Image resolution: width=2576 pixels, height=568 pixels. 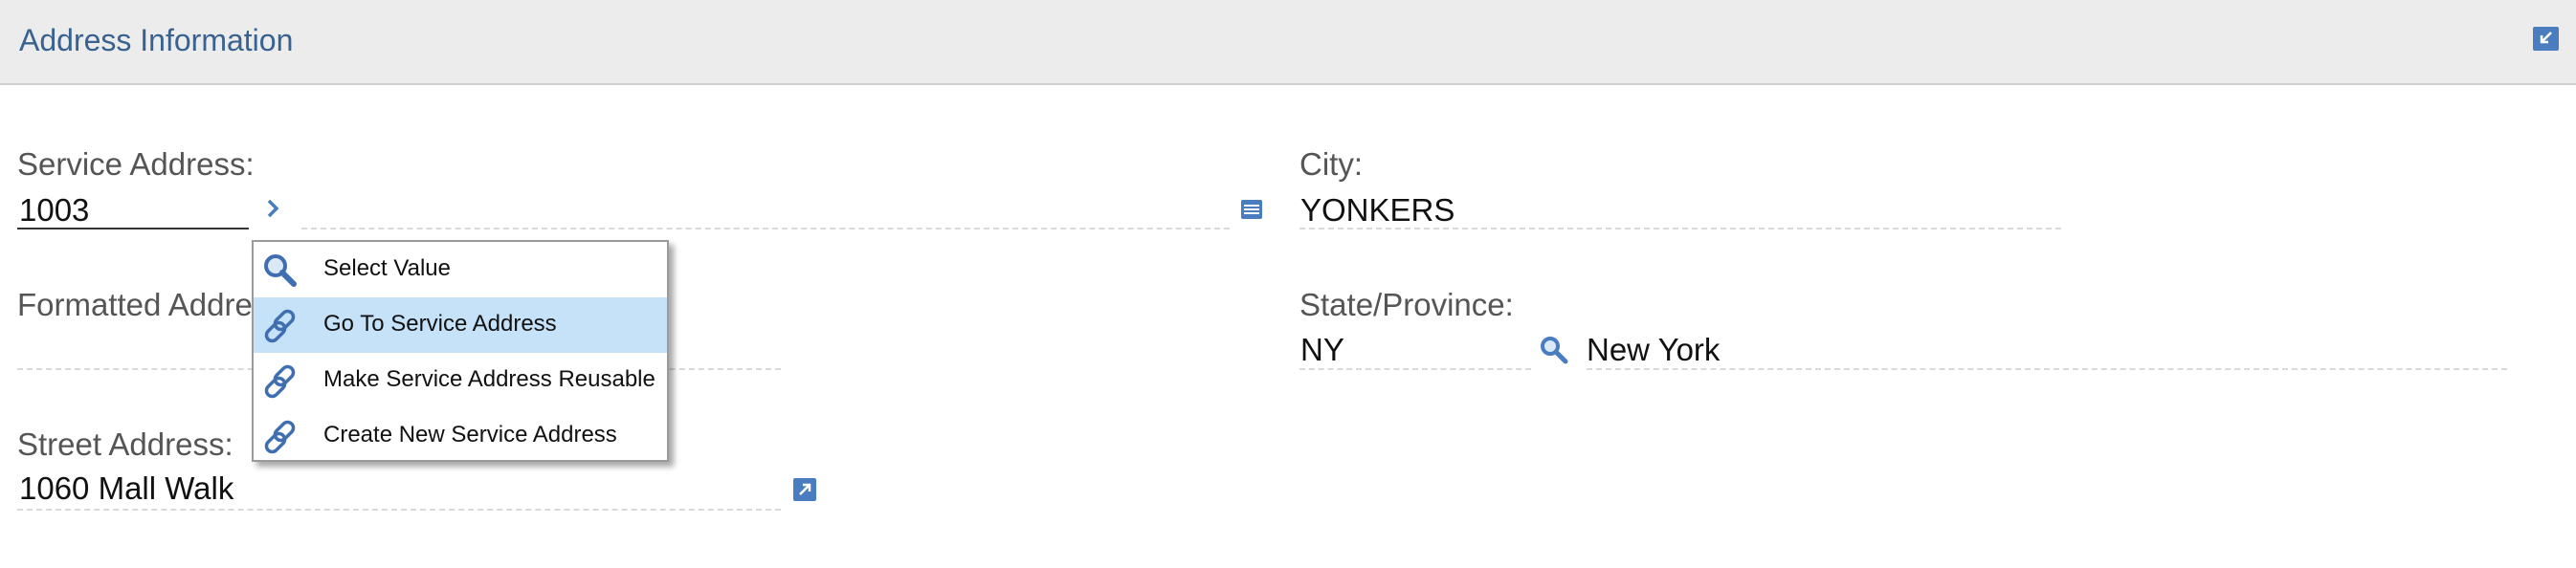 What do you see at coordinates (1680, 228) in the screenshot?
I see `city-line` at bounding box center [1680, 228].